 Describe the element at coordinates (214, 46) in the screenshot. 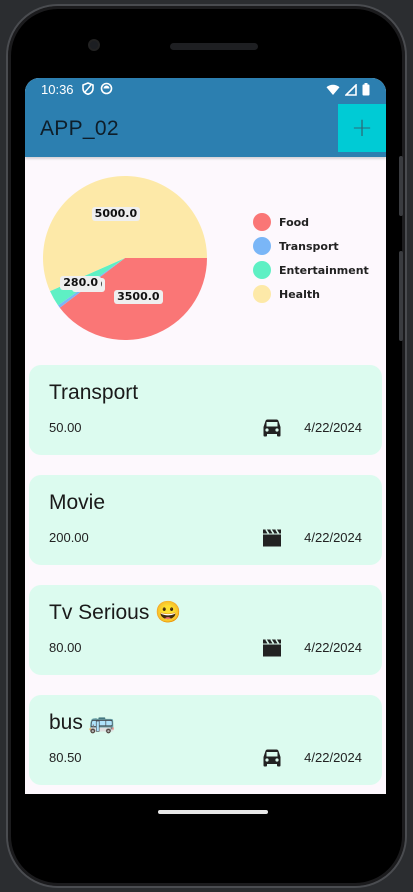

I see `speaker` at that location.